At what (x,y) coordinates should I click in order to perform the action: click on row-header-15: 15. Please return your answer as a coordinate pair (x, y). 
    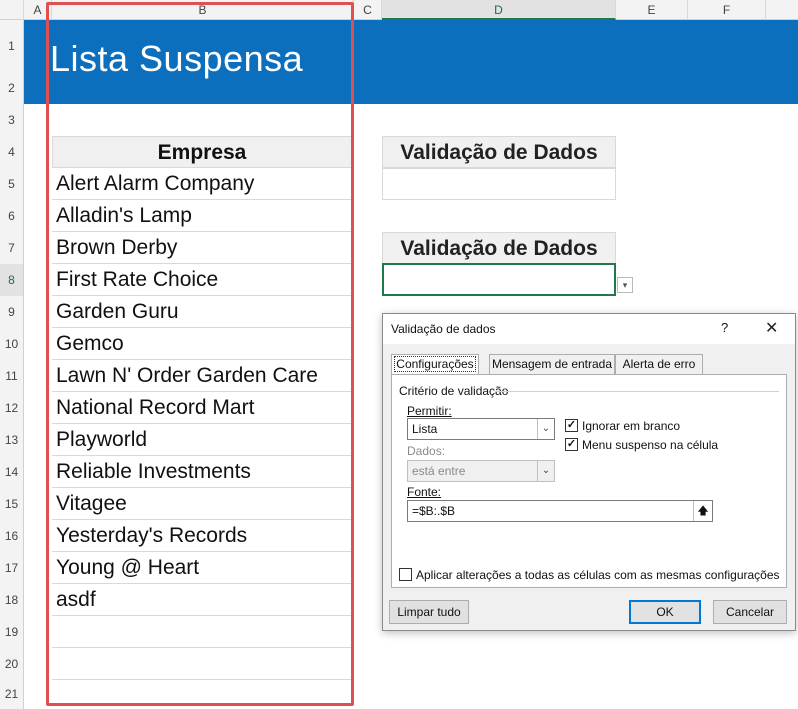
    Looking at the image, I should click on (12, 504).